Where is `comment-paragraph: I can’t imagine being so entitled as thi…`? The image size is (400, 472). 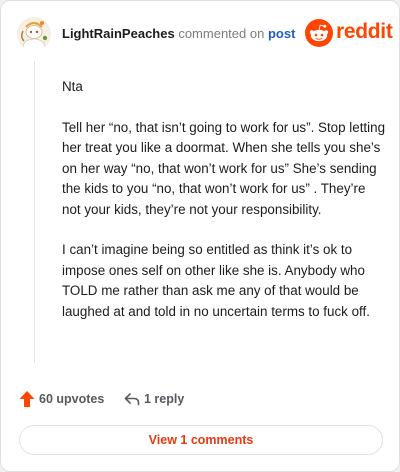
comment-paragraph: I can’t imagine being so entitled as thi… is located at coordinates (216, 280).